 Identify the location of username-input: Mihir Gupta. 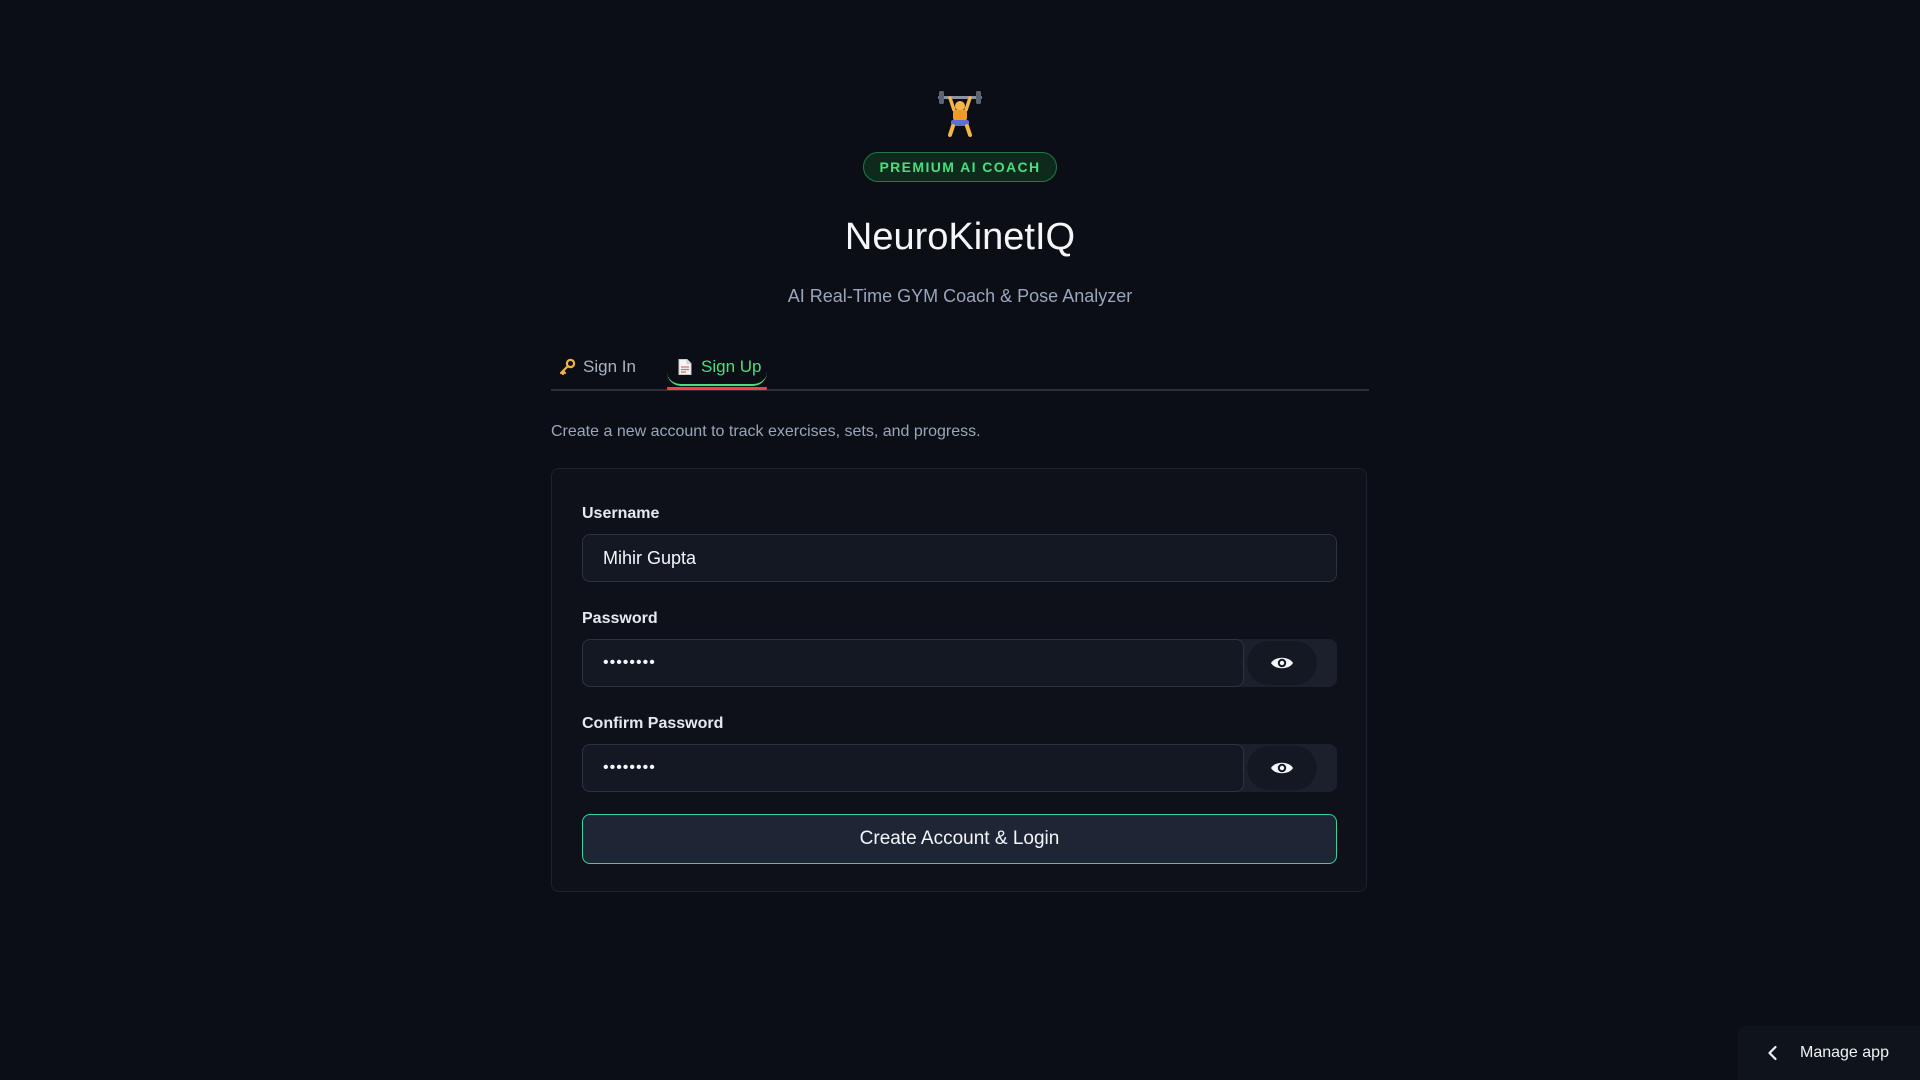
(959, 558).